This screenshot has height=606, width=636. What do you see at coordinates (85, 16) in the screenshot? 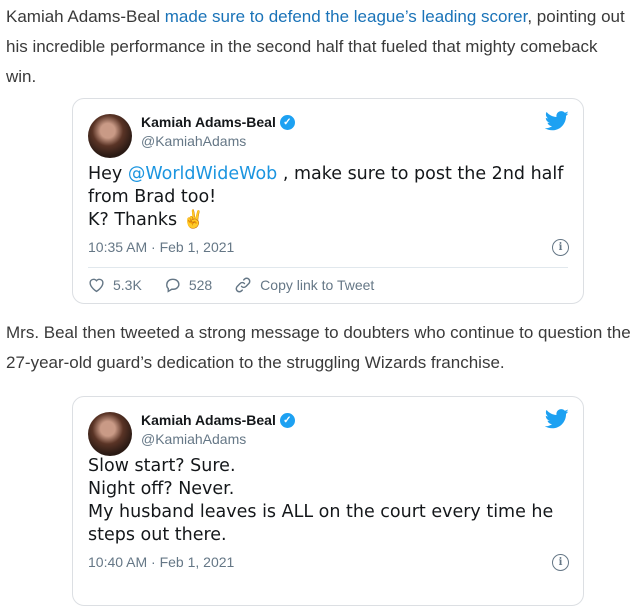
I see `intro-prefix: Kamiah Adams-Beal` at bounding box center [85, 16].